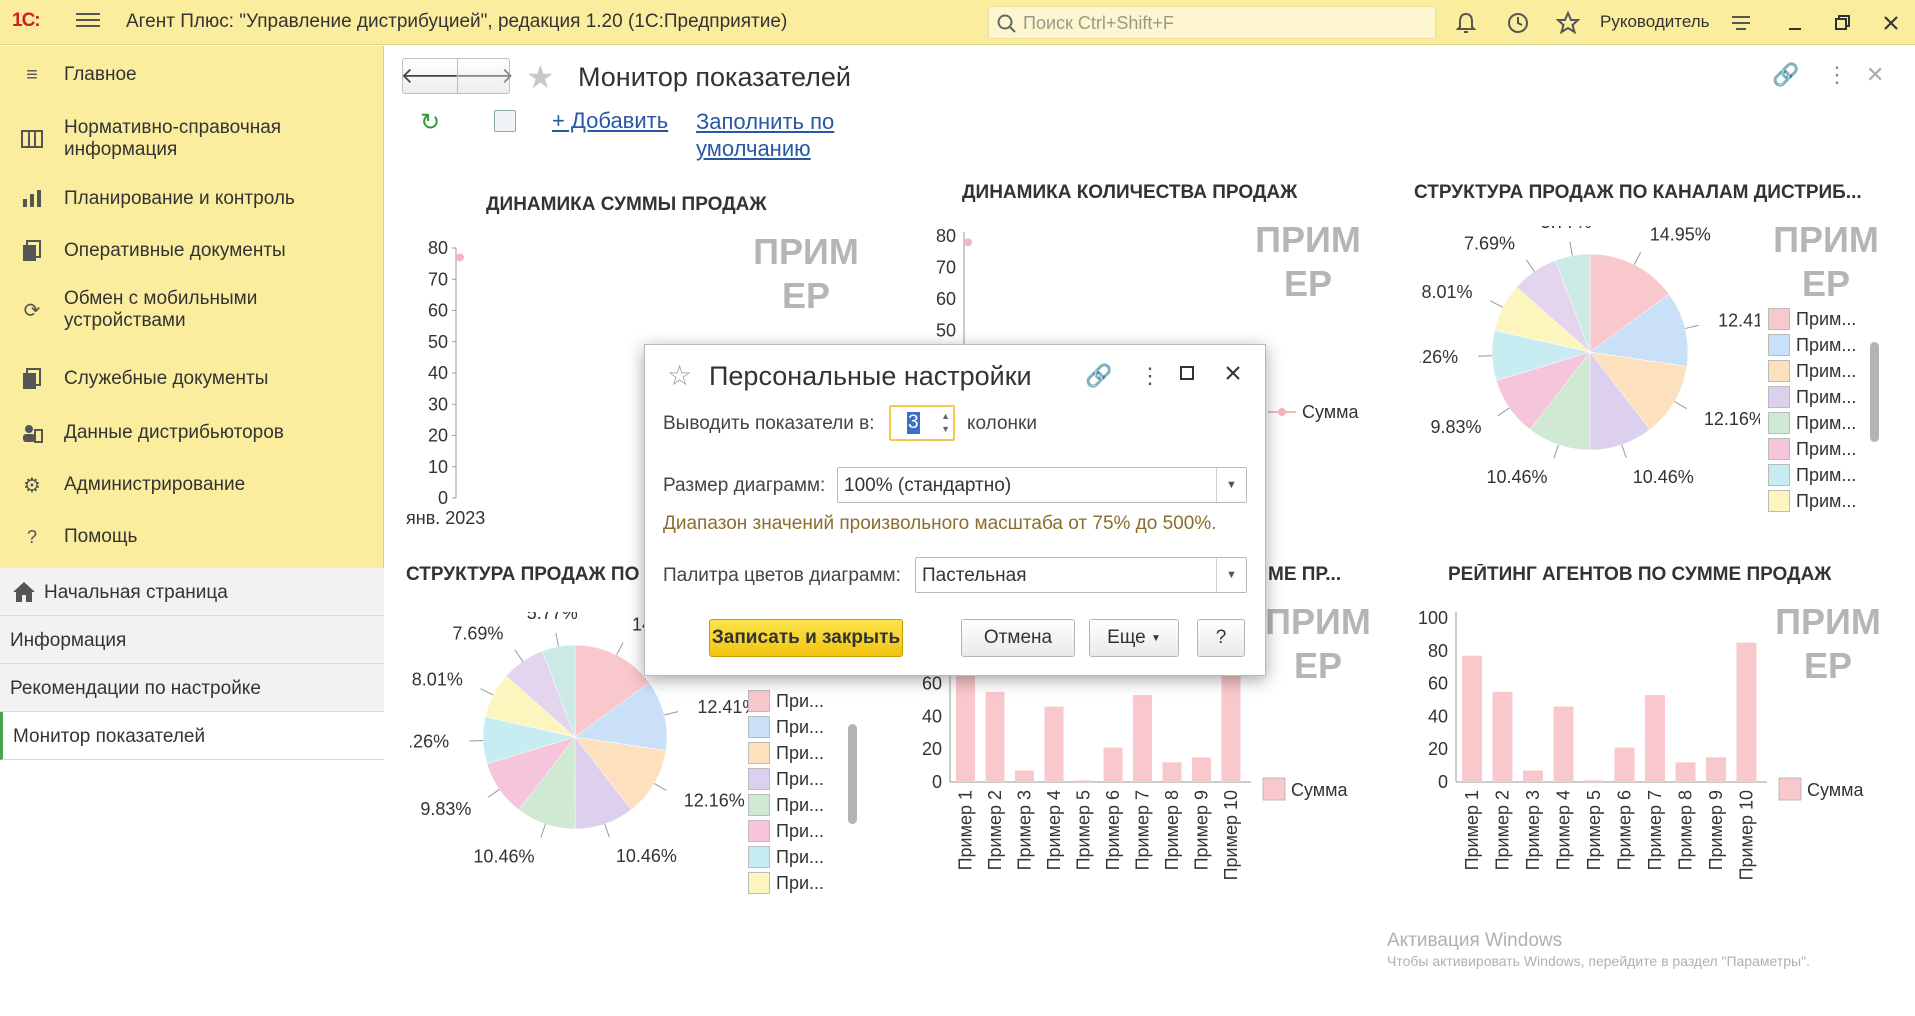 Image resolution: width=1915 pixels, height=1016 pixels. I want to click on history-icon, so click(1518, 23).